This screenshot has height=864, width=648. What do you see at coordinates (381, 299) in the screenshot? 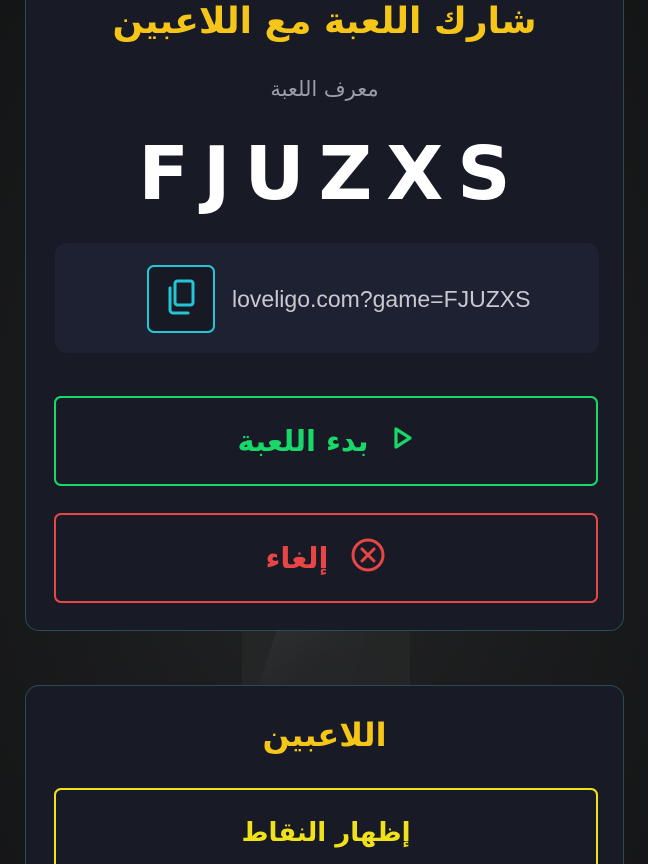
I see `share-link-text: loveligo.com?game=FJUZXS` at bounding box center [381, 299].